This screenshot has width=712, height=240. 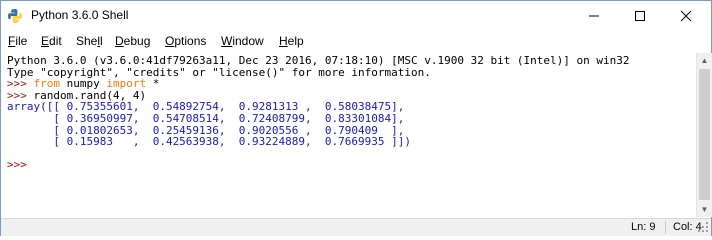 I want to click on scroll-down-arrow-icon: ▼, so click(x=704, y=209).